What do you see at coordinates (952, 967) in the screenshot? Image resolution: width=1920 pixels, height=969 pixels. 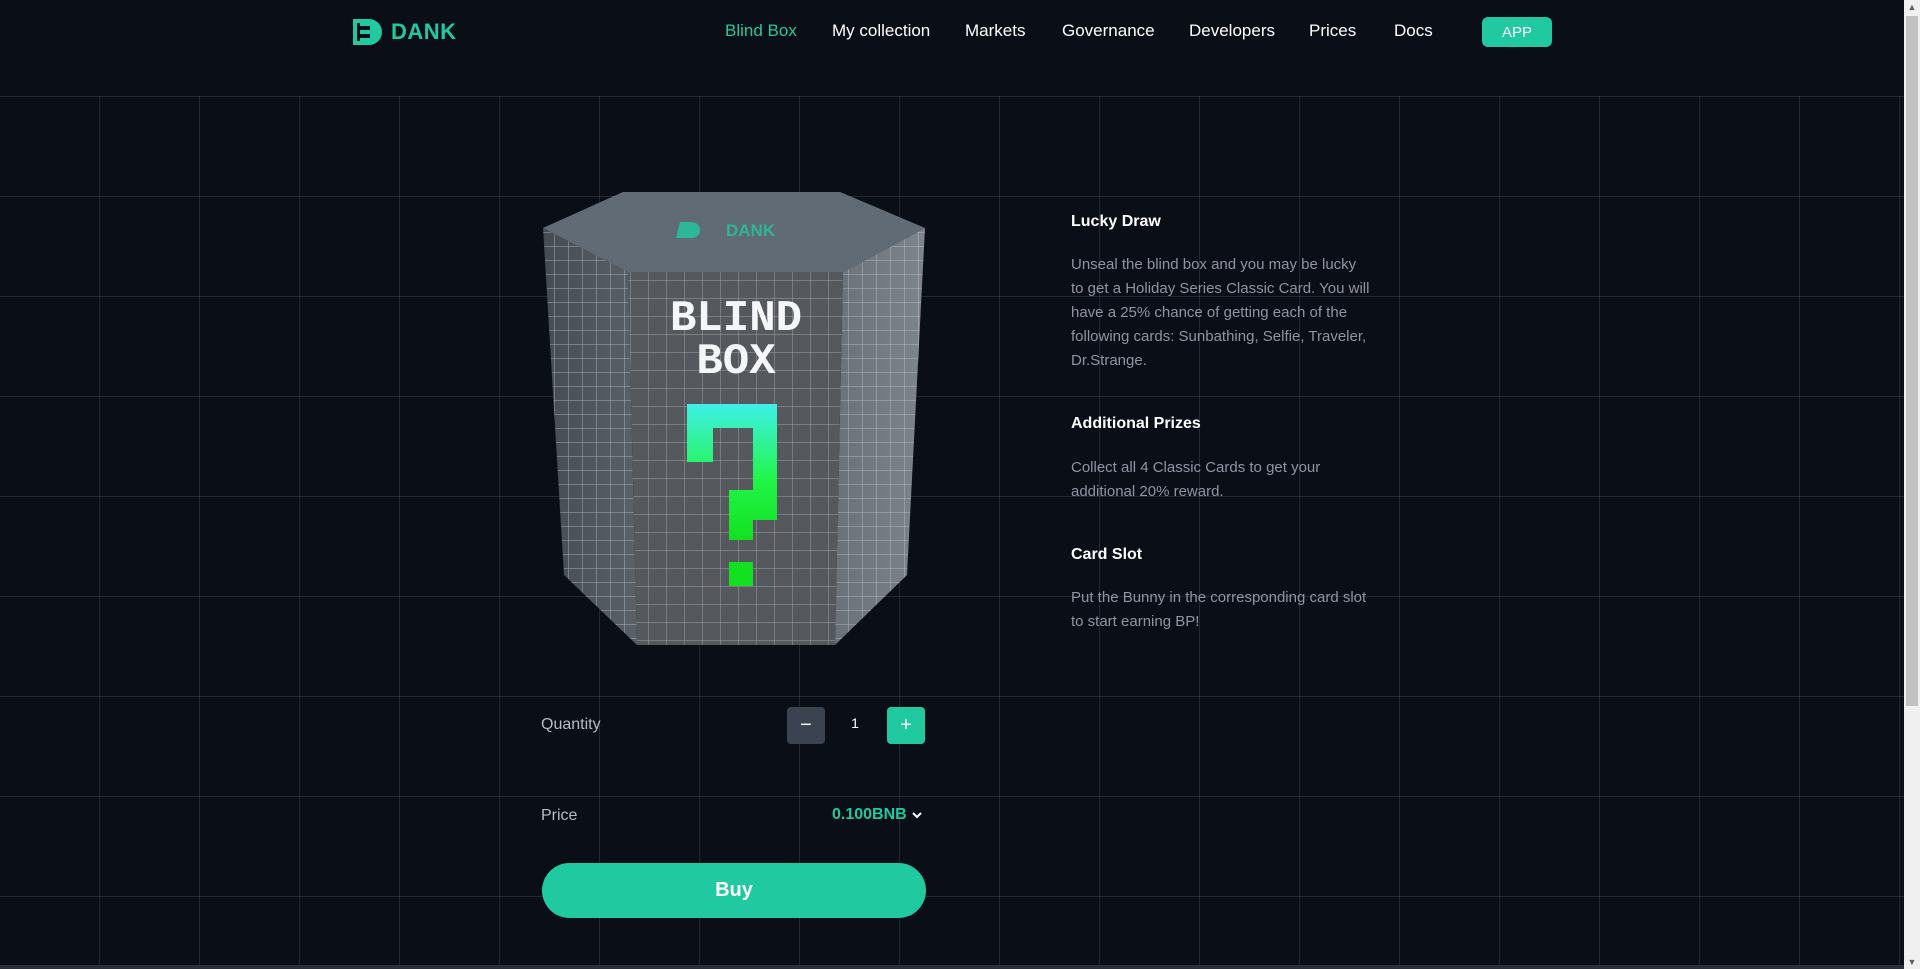 I see `bottom-edge` at bounding box center [952, 967].